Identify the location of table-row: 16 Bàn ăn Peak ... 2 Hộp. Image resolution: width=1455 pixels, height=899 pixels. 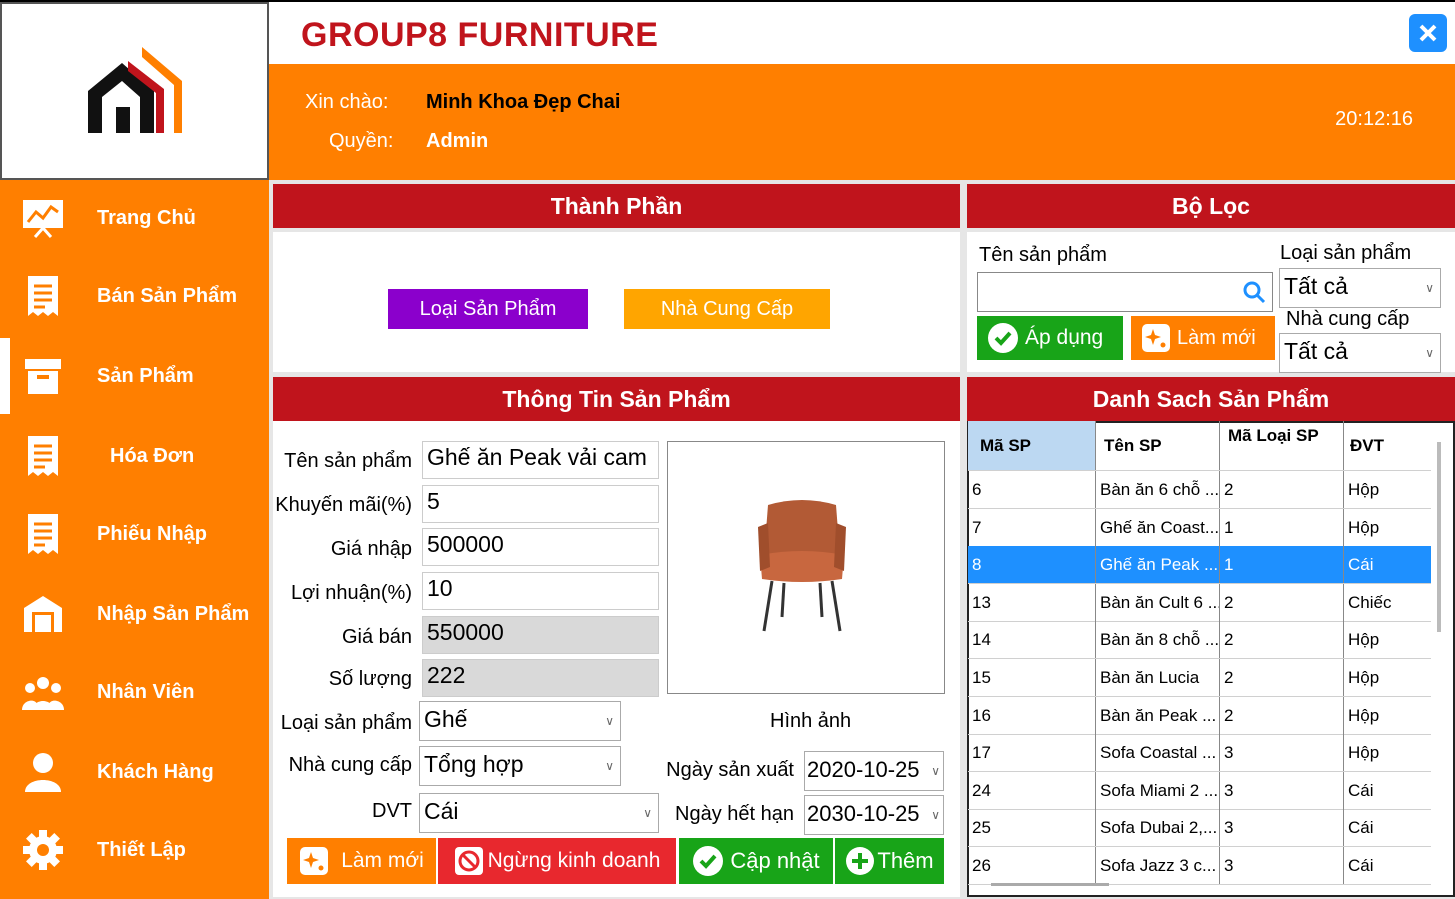
(1199, 715).